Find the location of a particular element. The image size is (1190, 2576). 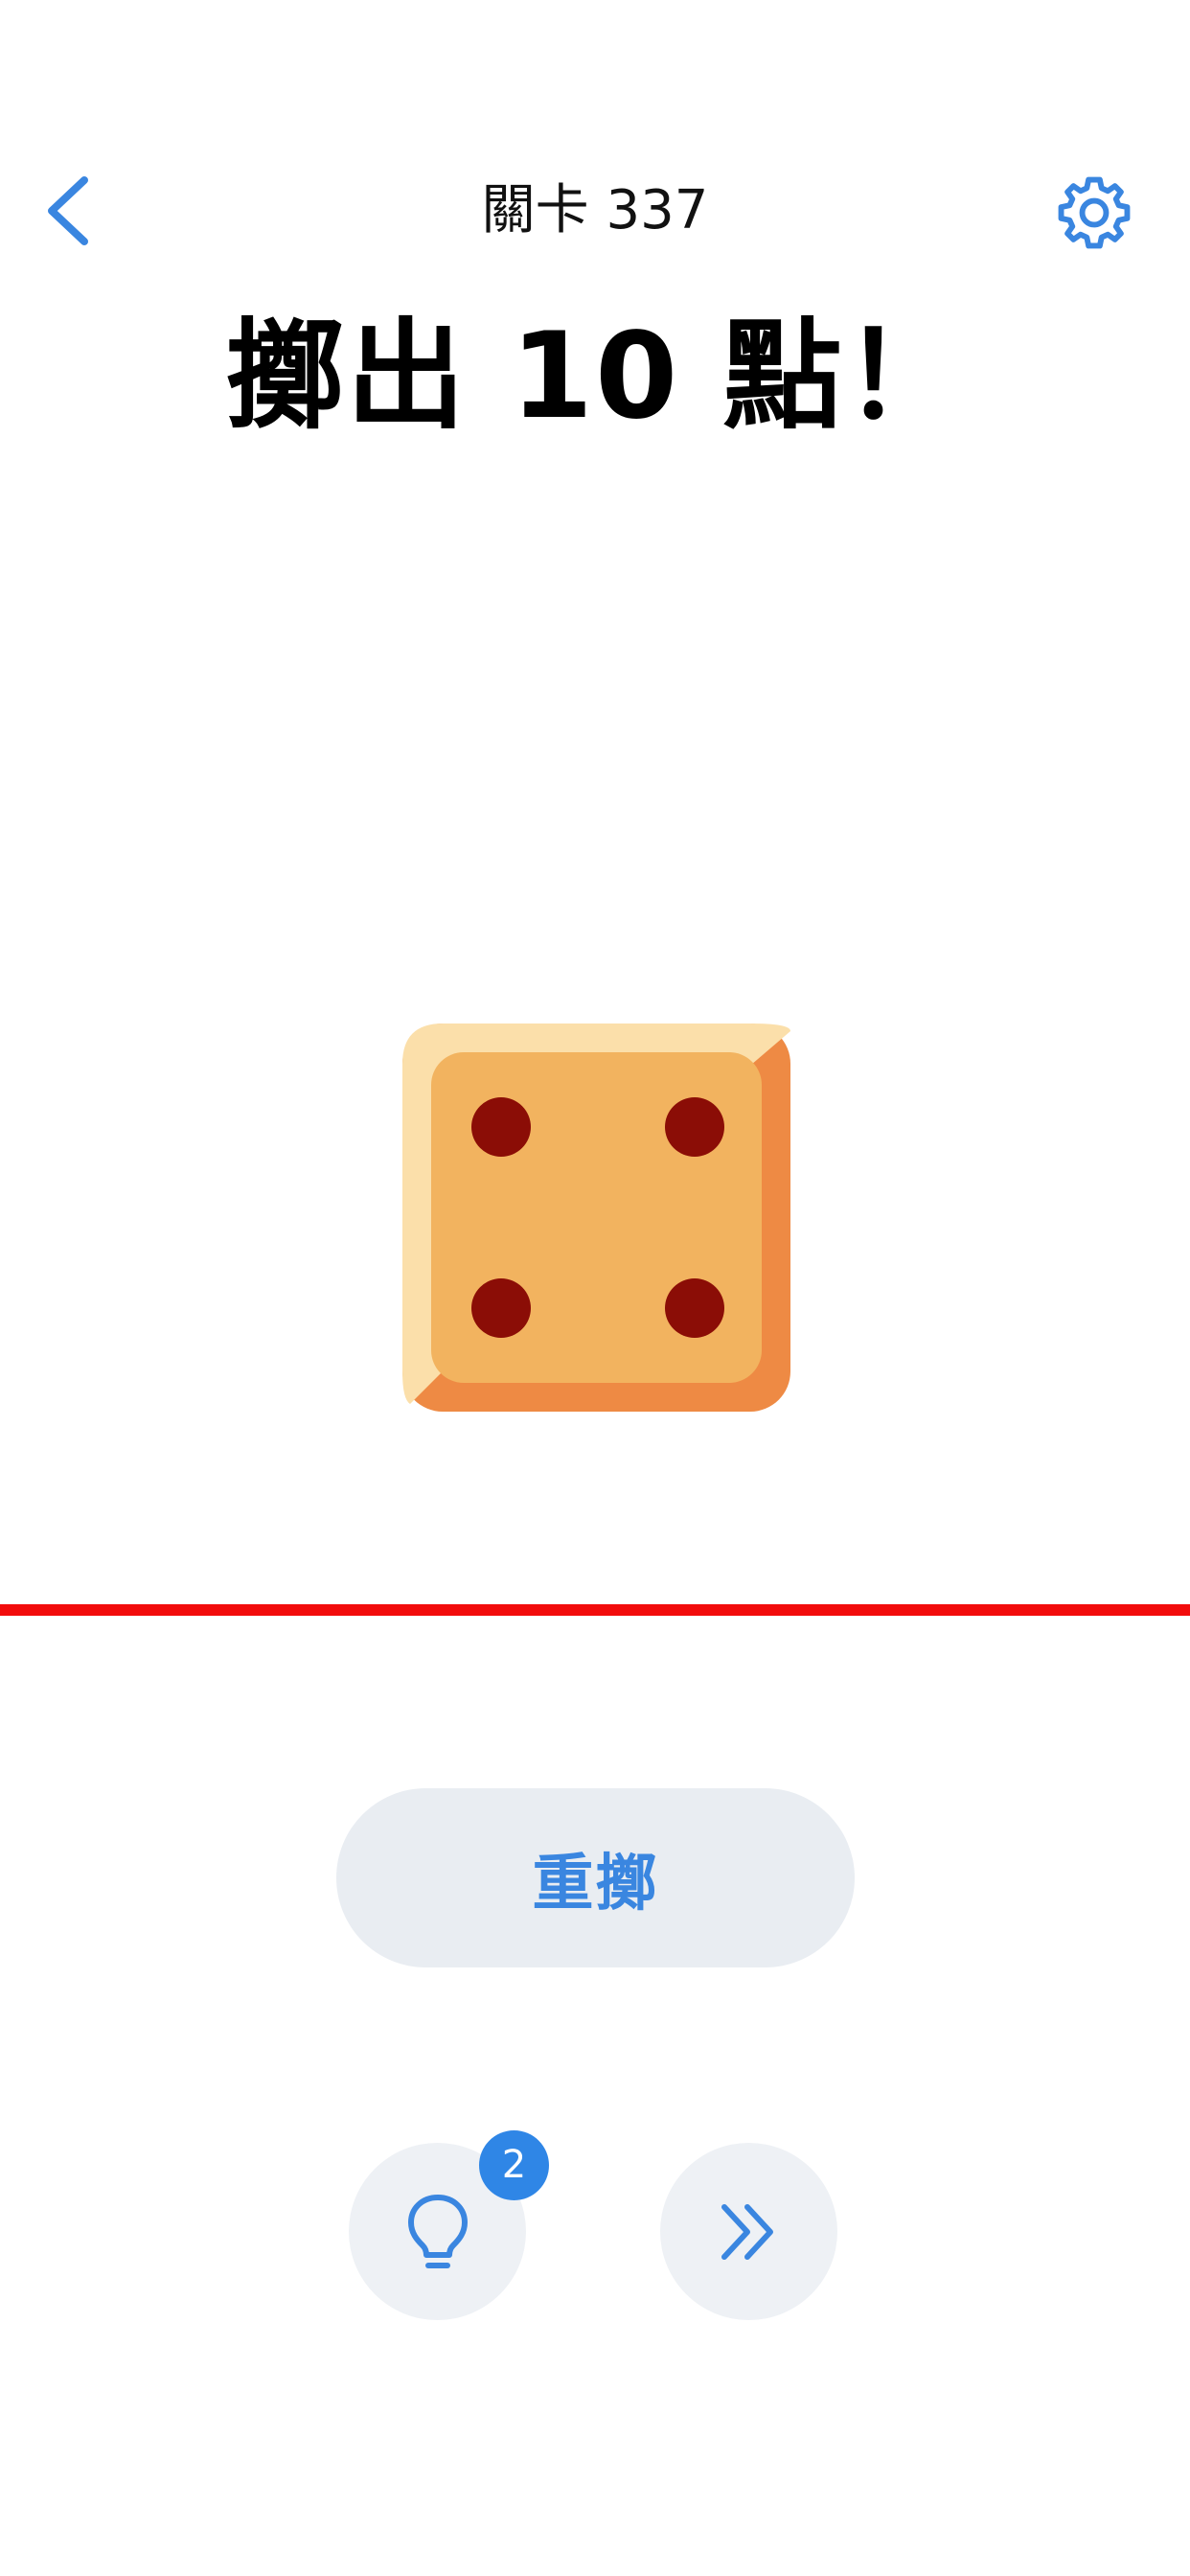

double-chevron-right-icon is located at coordinates (747, 2231).